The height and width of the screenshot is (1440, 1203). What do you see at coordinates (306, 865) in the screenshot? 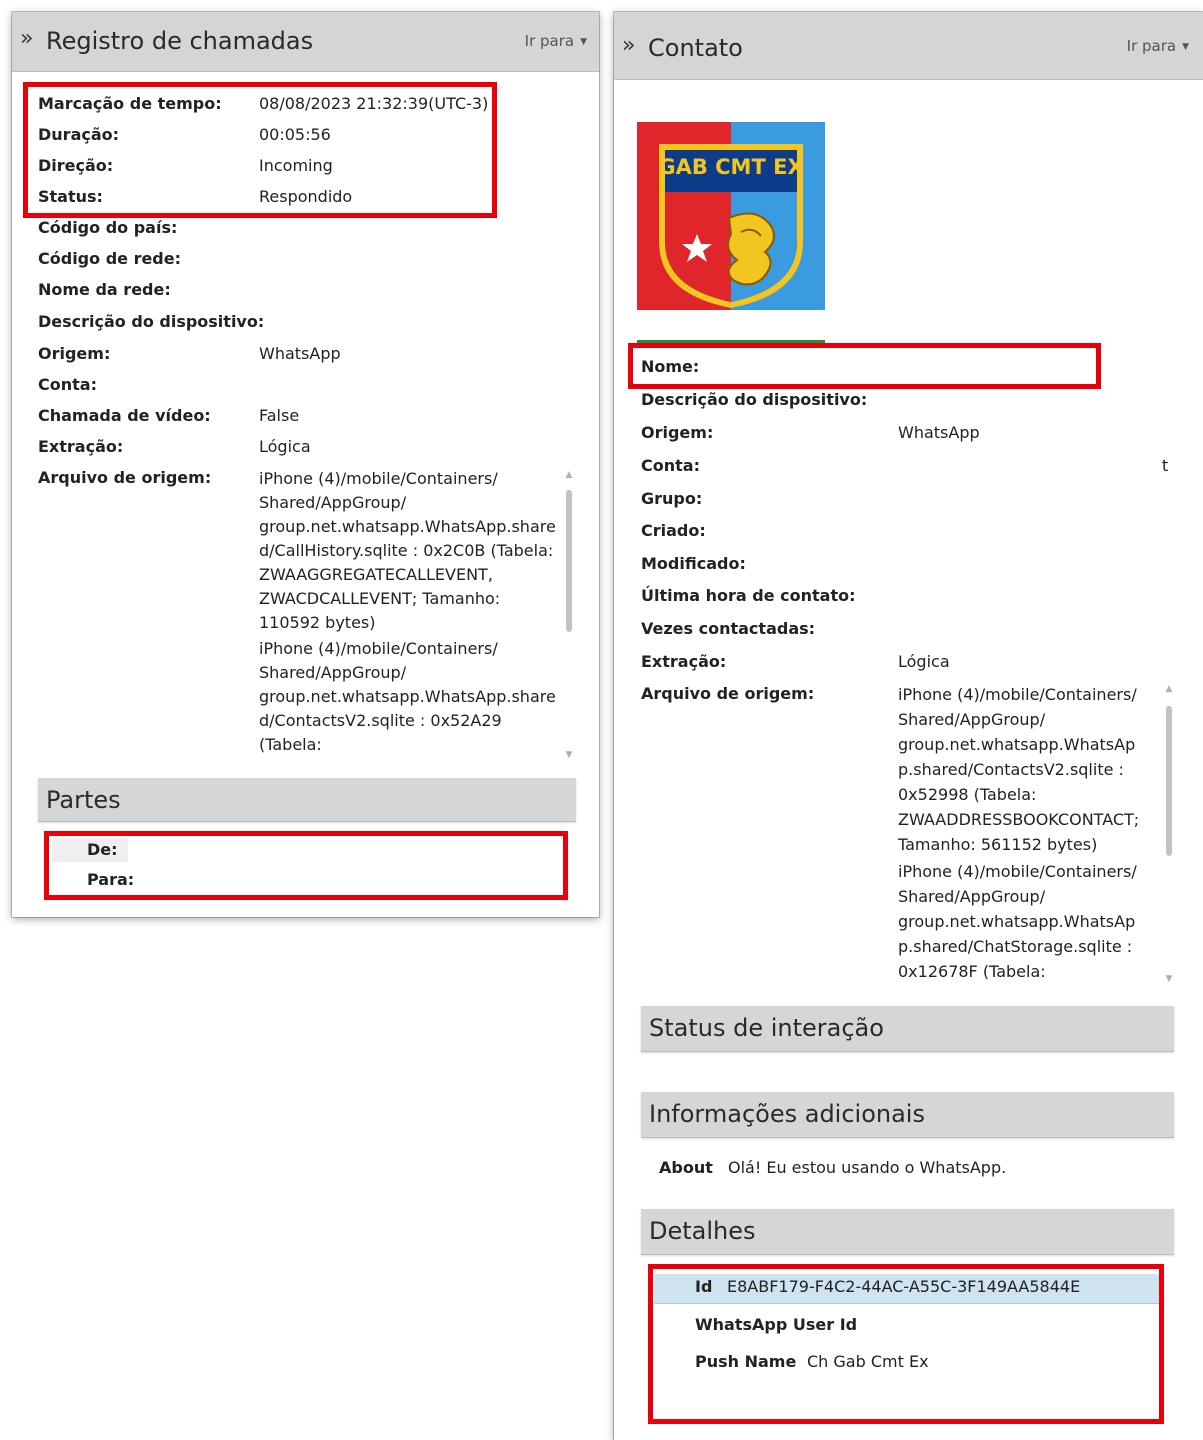
I see `highlight-parties` at bounding box center [306, 865].